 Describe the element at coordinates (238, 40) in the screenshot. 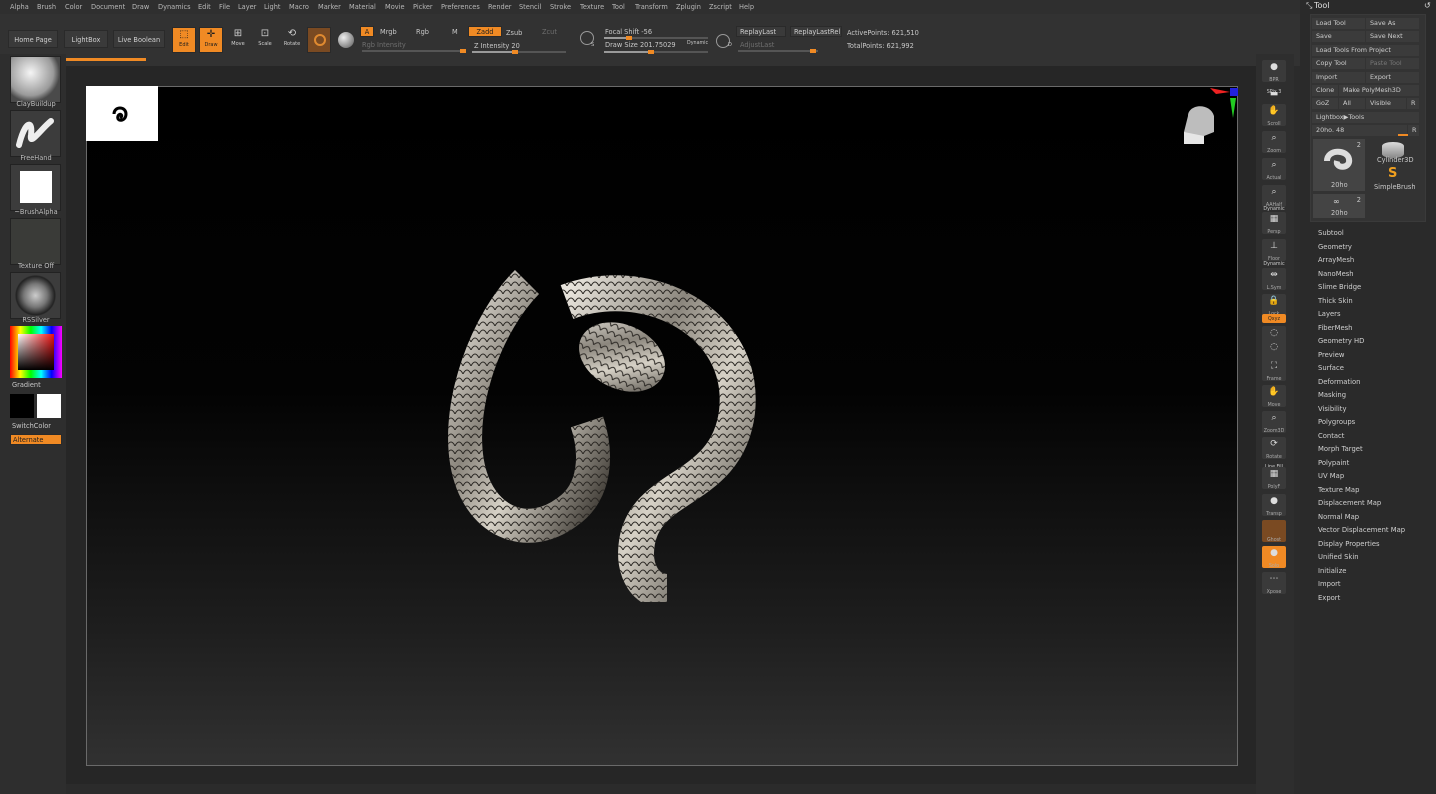

I see `move-mode-button: ⊞ Move` at that location.